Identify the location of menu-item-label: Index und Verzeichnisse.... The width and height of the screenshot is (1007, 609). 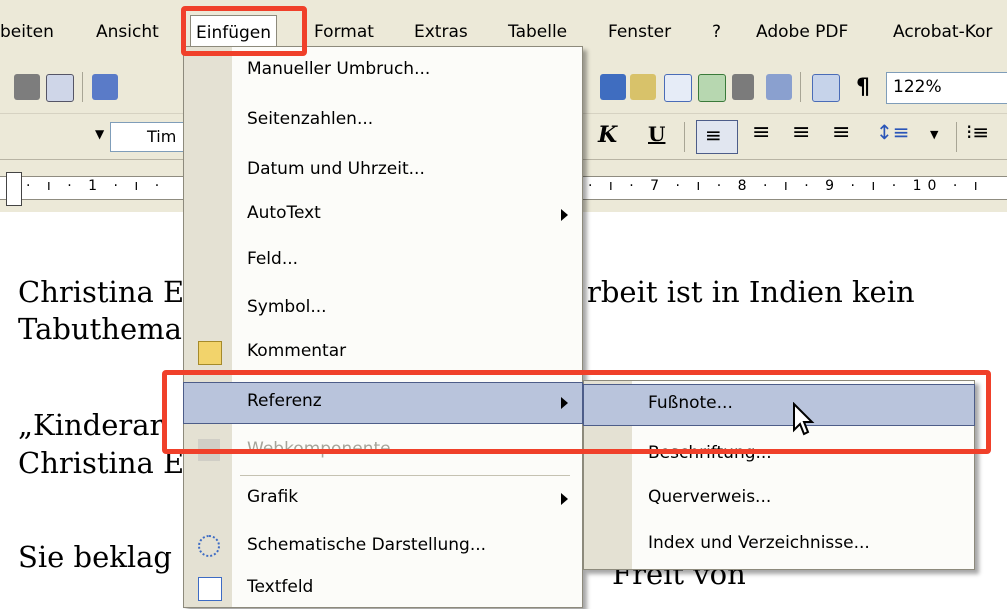
(759, 543).